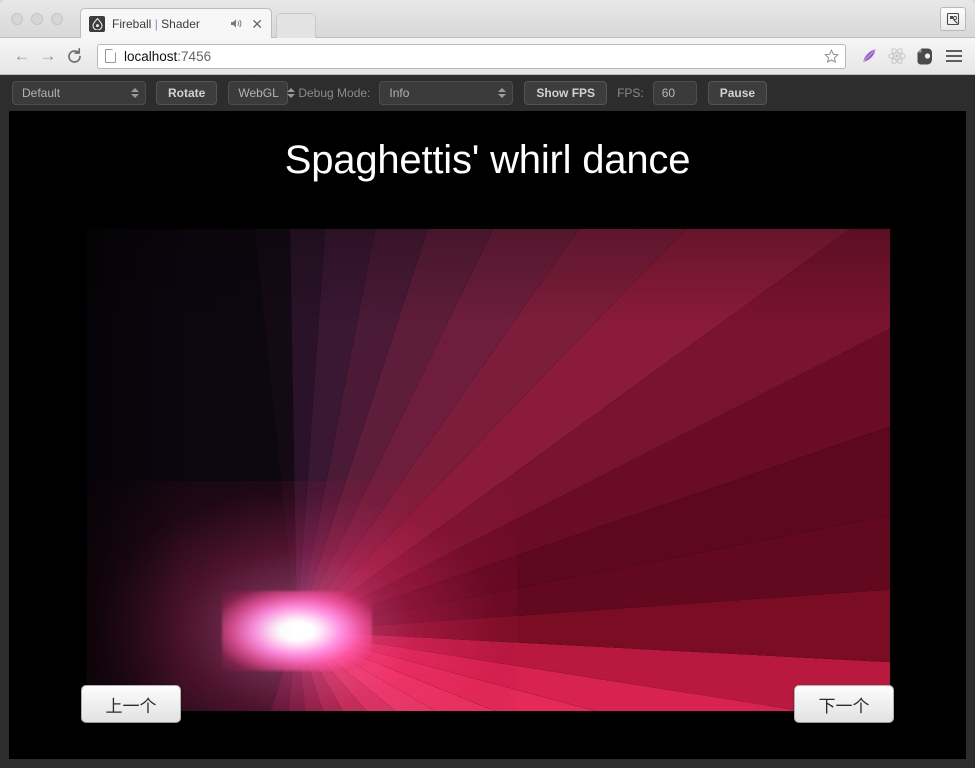 This screenshot has height=768, width=975. I want to click on feather-icon, so click(869, 56).